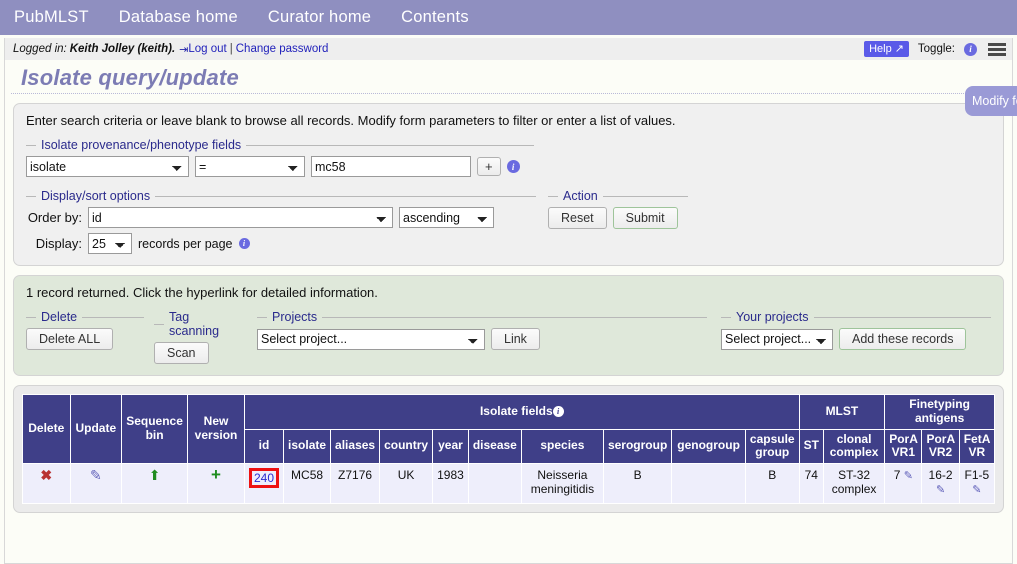 This screenshot has width=1017, height=564. Describe the element at coordinates (200, 337) in the screenshot. I see `tag-scanning-fieldset: Tag scanning Scan` at that location.